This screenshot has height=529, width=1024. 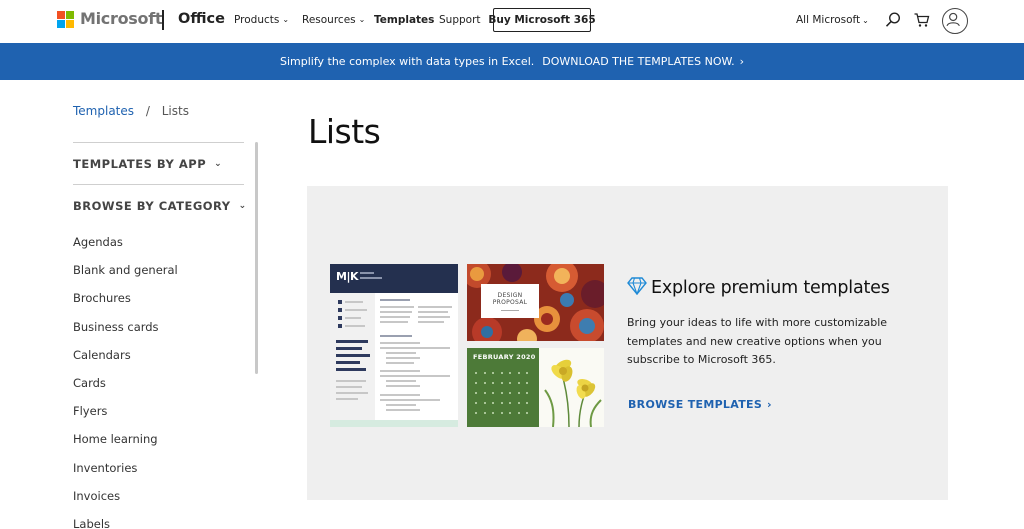 What do you see at coordinates (922, 20) in the screenshot?
I see `cart-icon` at bounding box center [922, 20].